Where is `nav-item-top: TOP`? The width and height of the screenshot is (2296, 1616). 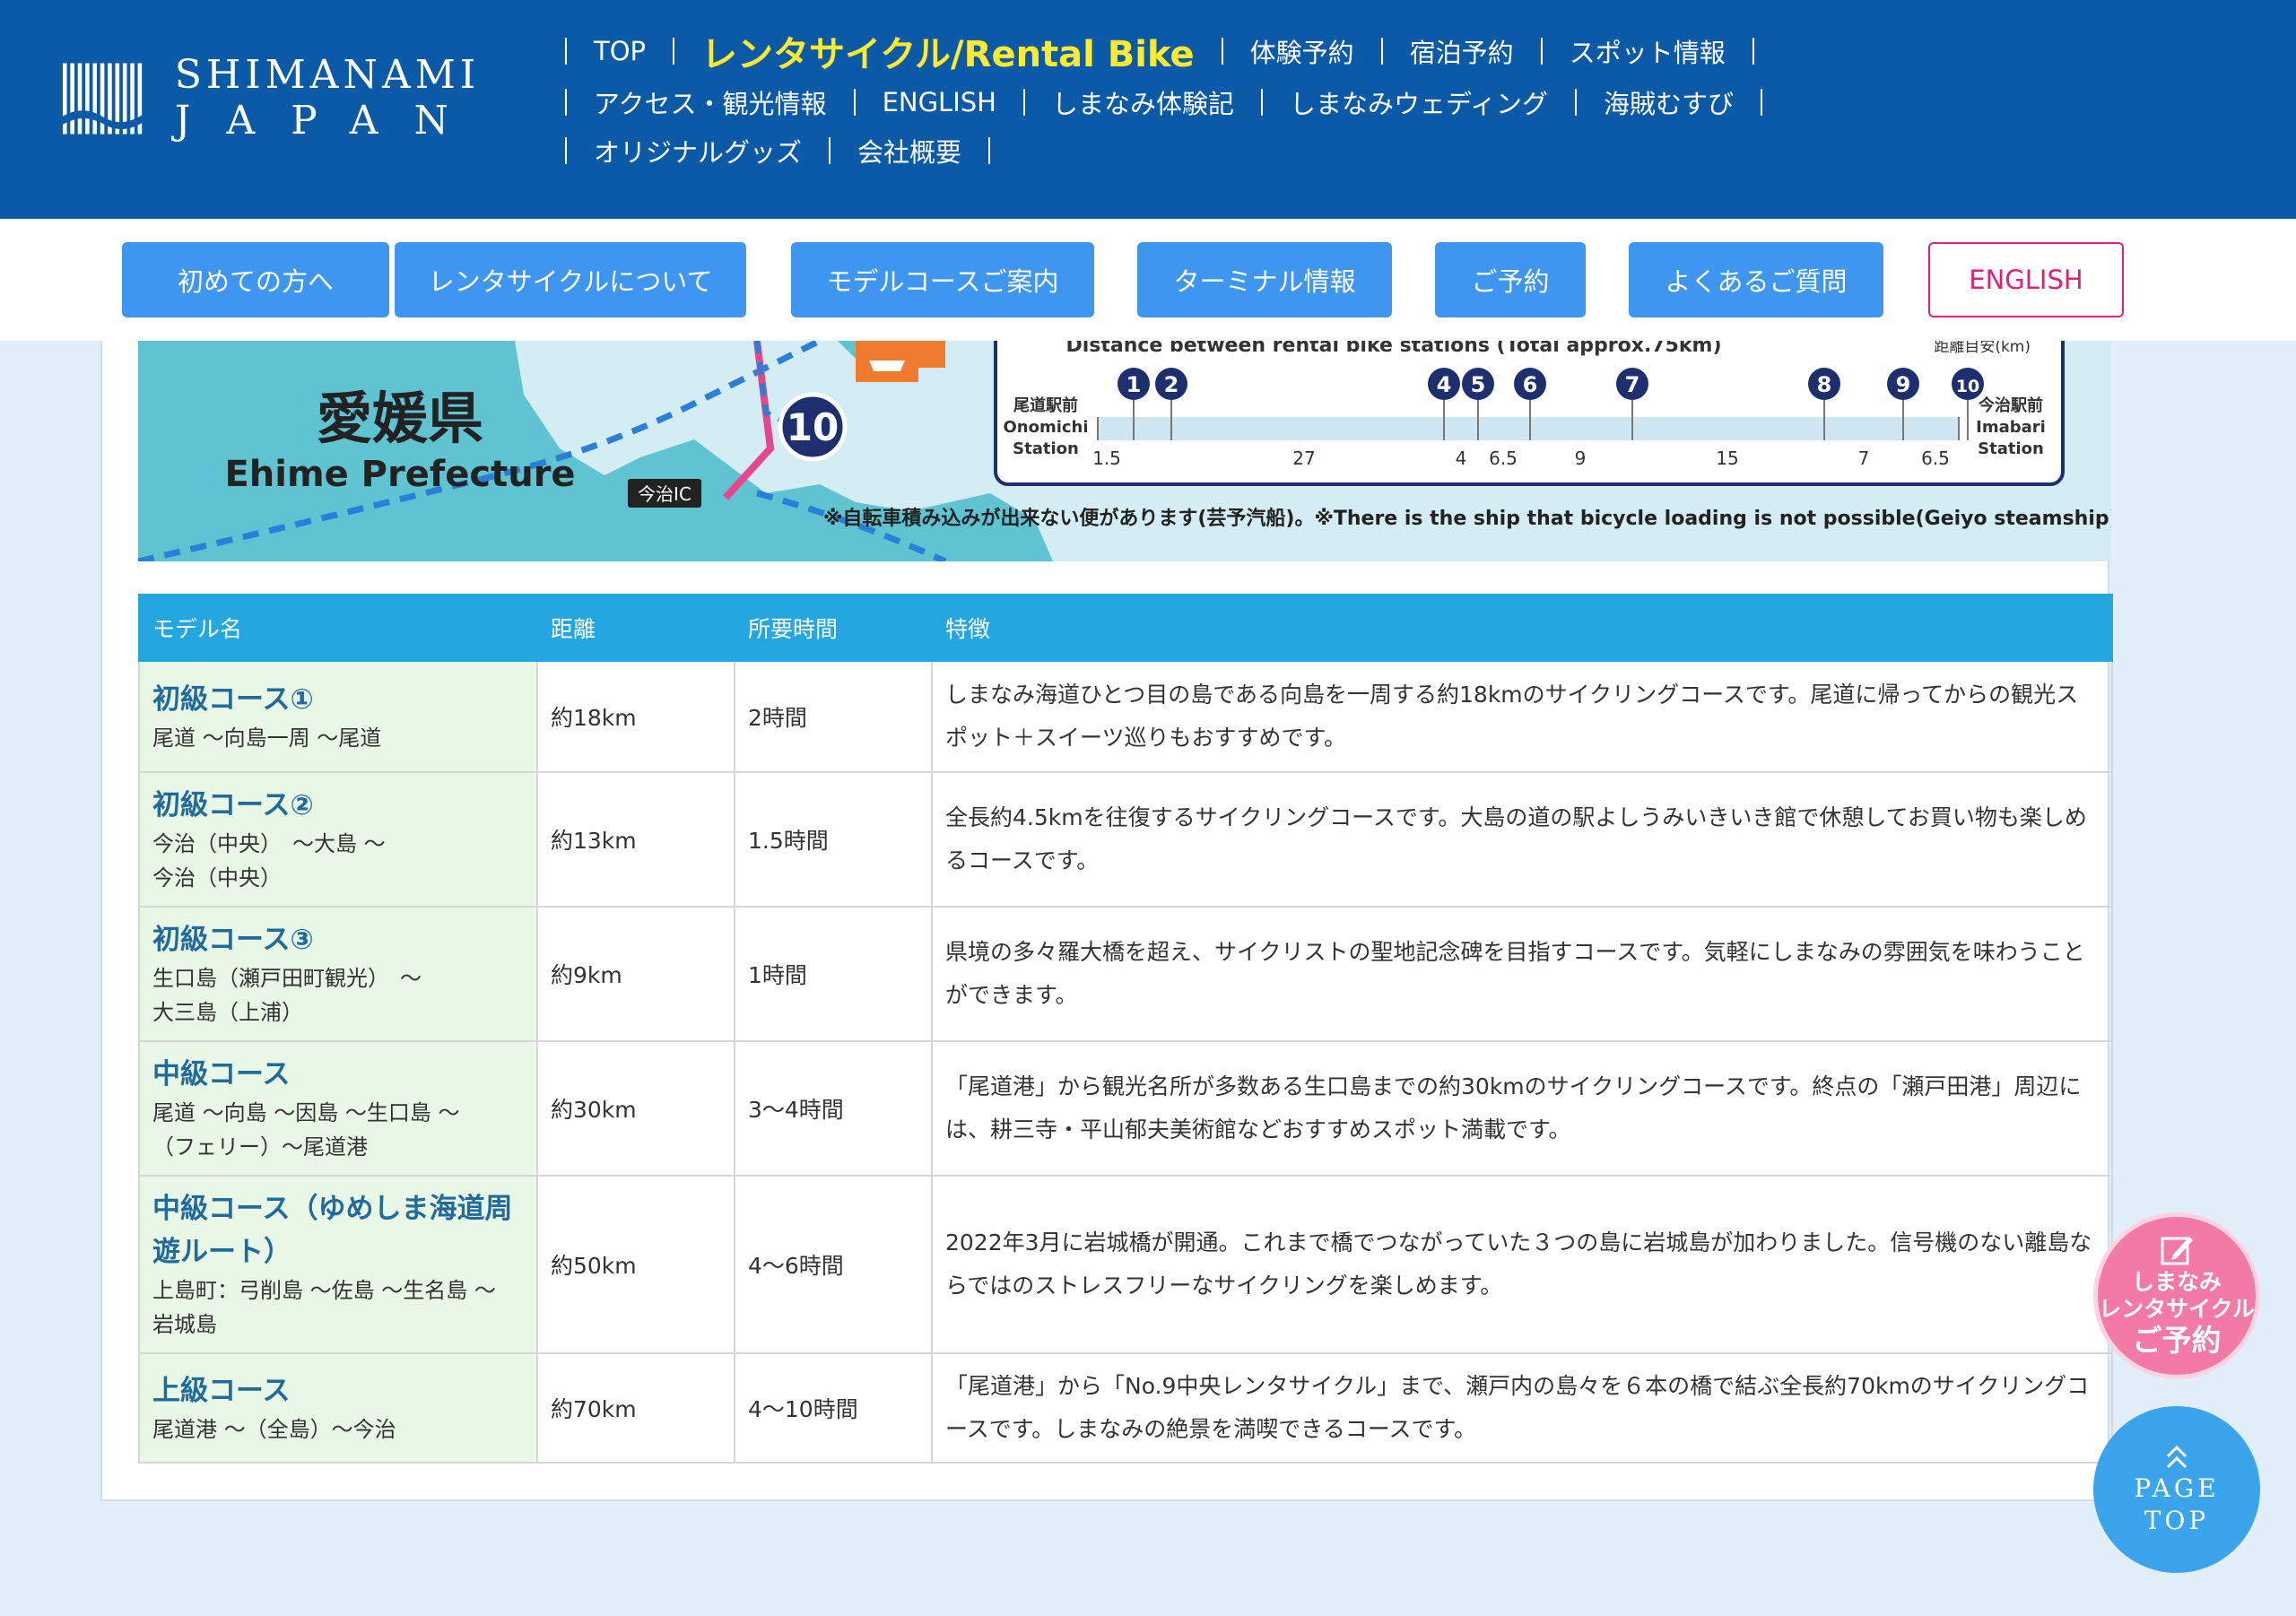
nav-item-top: TOP is located at coordinates (620, 51).